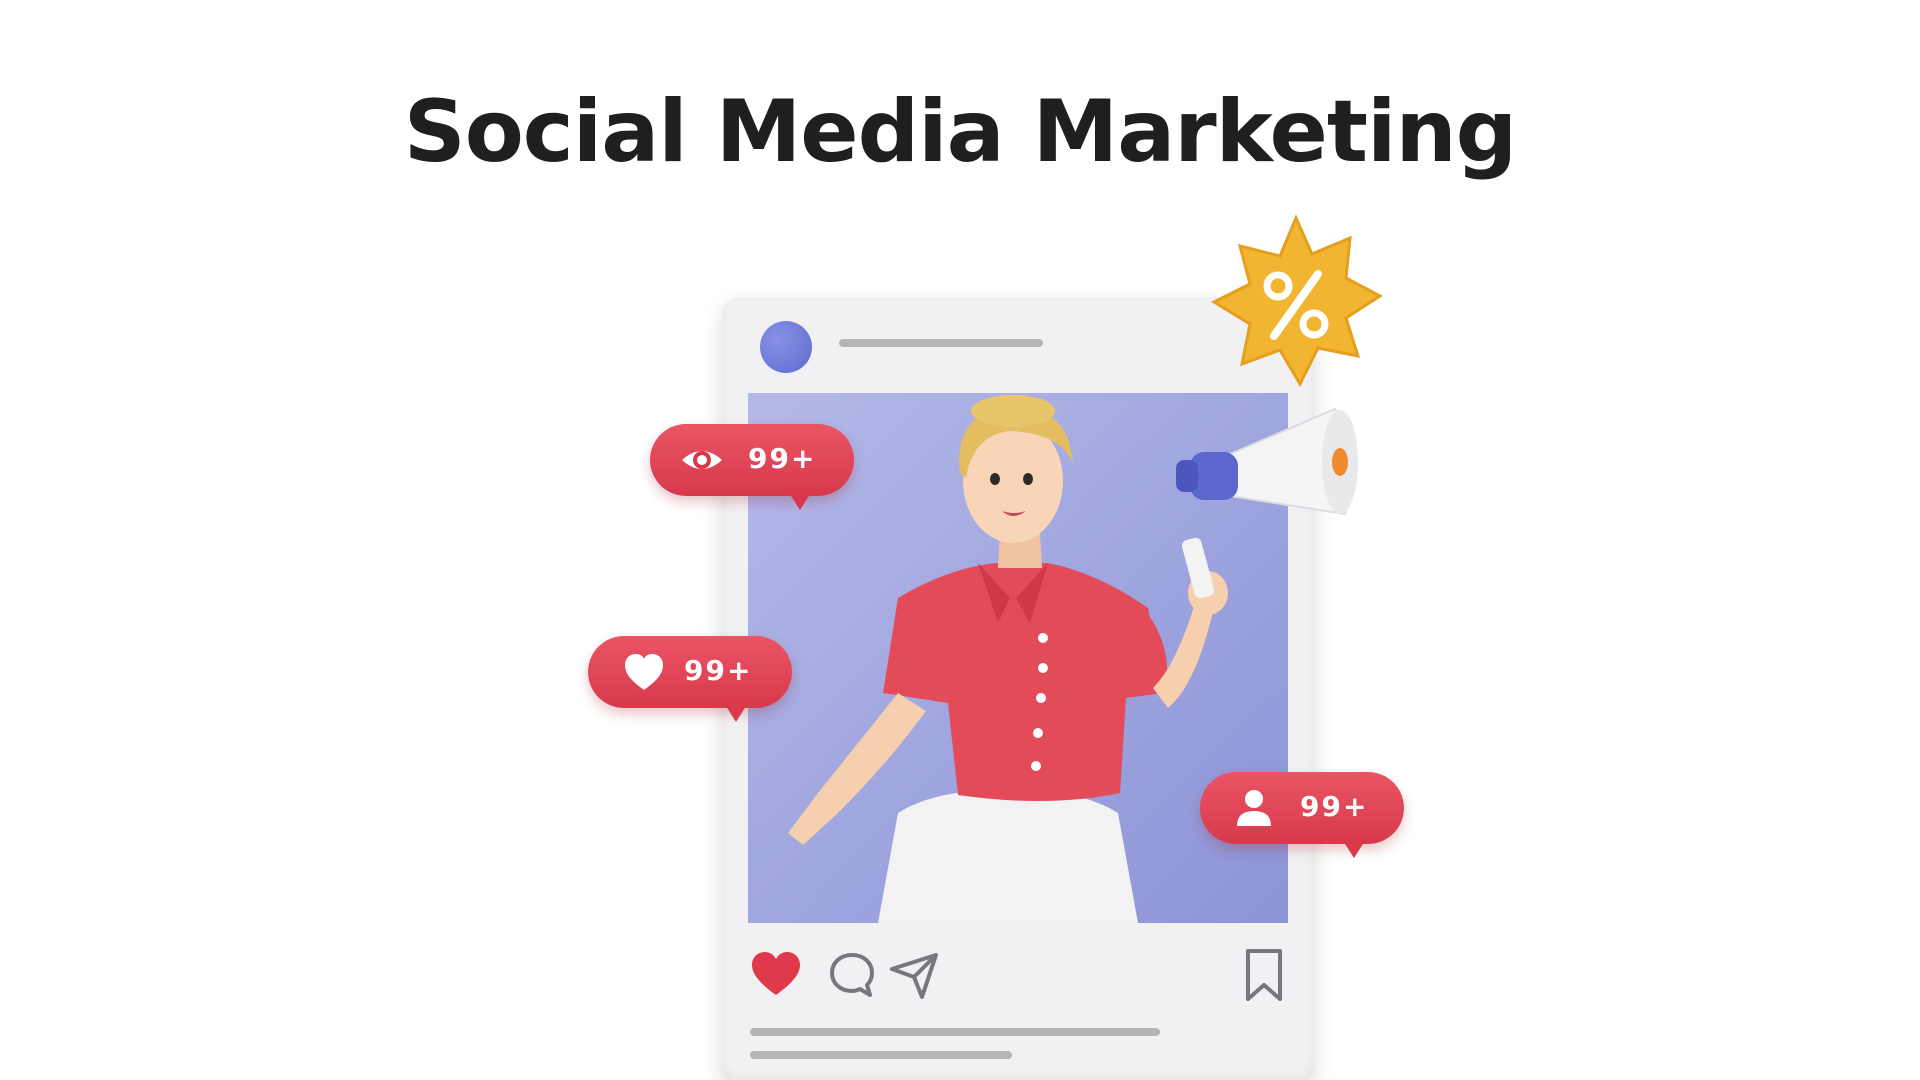 This screenshot has height=1080, width=1920. What do you see at coordinates (852, 975) in the screenshot?
I see `comment-icon` at bounding box center [852, 975].